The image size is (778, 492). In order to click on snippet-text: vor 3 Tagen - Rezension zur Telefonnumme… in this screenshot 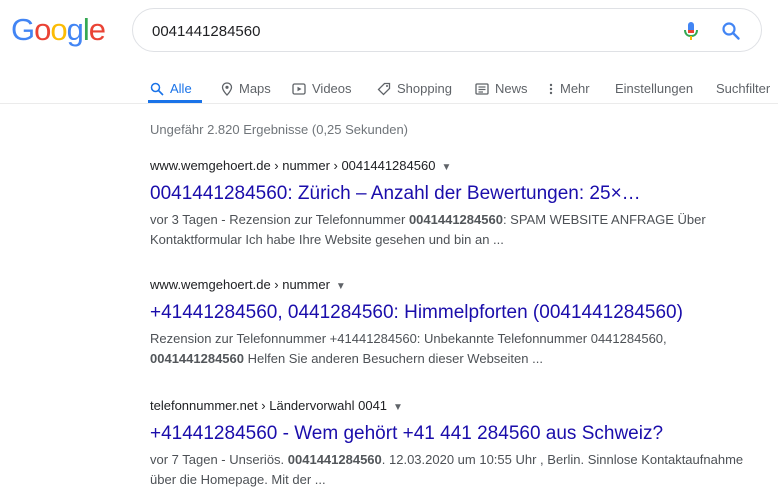, I will do `click(279, 219)`.